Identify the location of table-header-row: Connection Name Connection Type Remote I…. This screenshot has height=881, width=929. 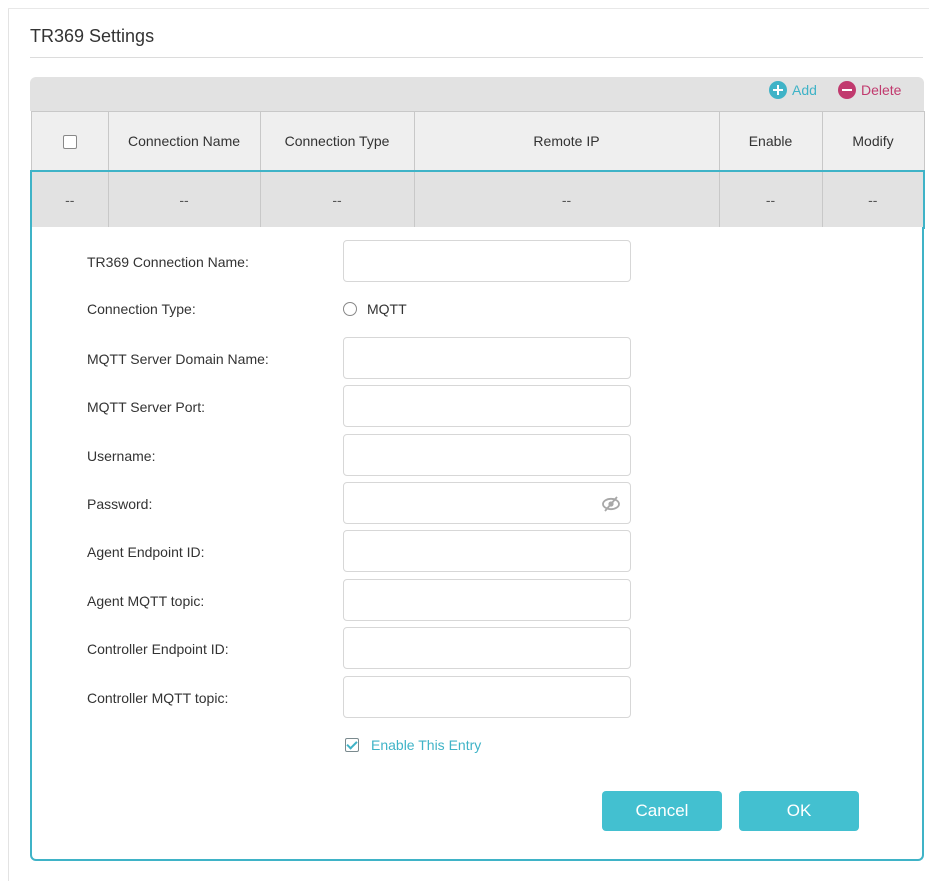
(477, 141).